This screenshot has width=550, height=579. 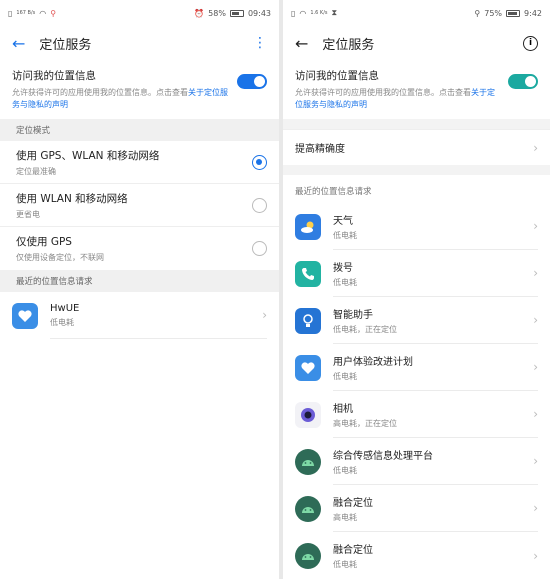 I want to click on info-icon: i, so click(x=530, y=43).